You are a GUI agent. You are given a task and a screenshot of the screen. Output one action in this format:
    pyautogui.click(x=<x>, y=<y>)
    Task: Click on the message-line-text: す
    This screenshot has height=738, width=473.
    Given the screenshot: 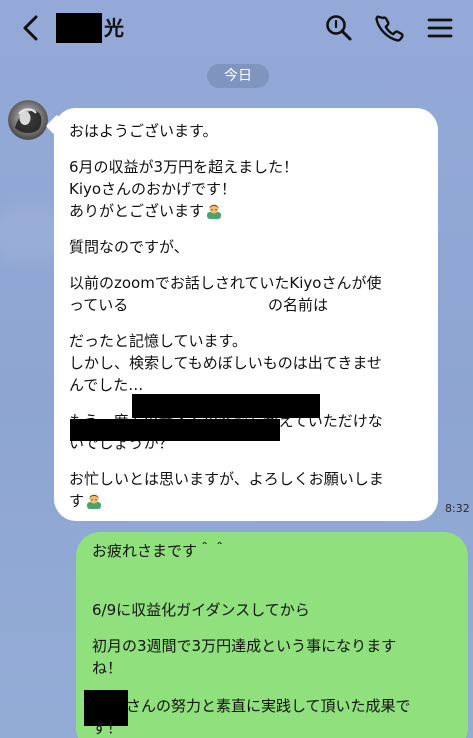 What is the action you would take?
    pyautogui.click(x=77, y=501)
    